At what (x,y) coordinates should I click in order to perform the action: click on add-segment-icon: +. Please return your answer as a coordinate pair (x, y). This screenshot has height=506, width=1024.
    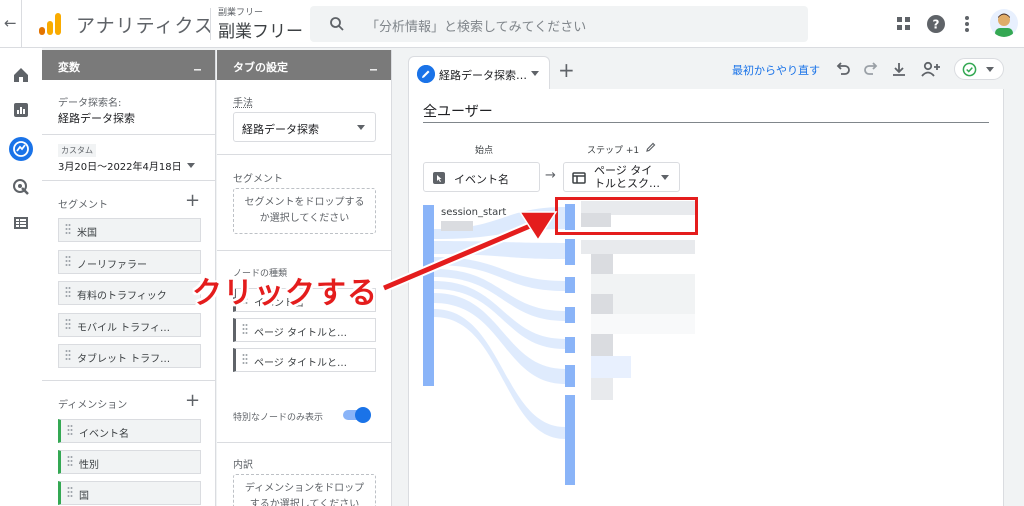
    Looking at the image, I should click on (192, 201).